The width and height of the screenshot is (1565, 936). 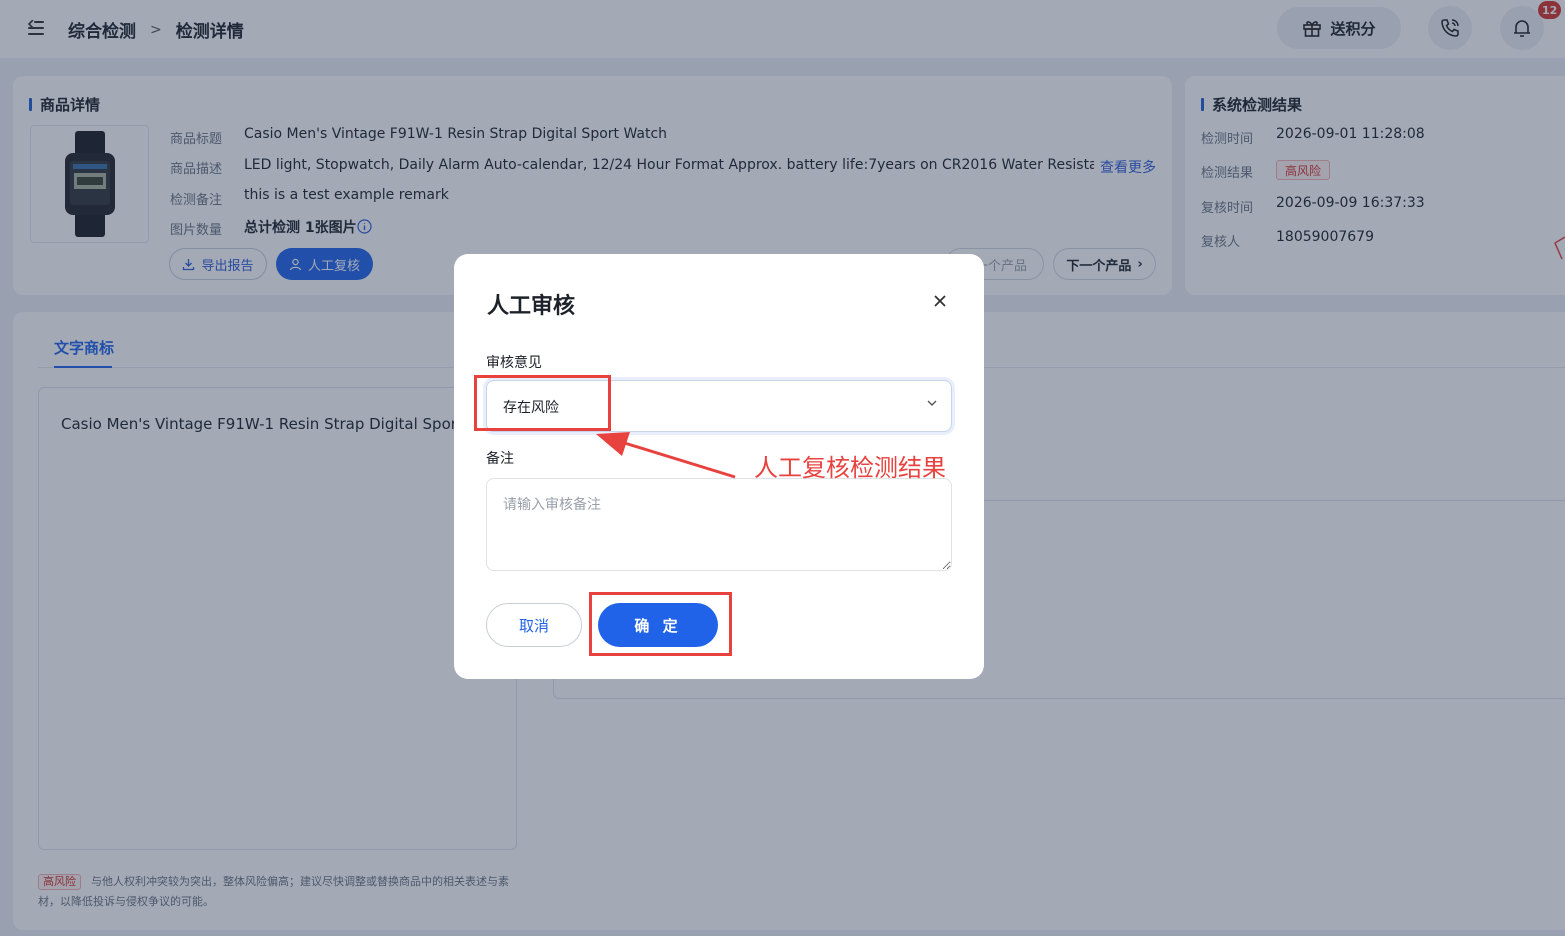 I want to click on cancel-button: 取消, so click(x=534, y=625).